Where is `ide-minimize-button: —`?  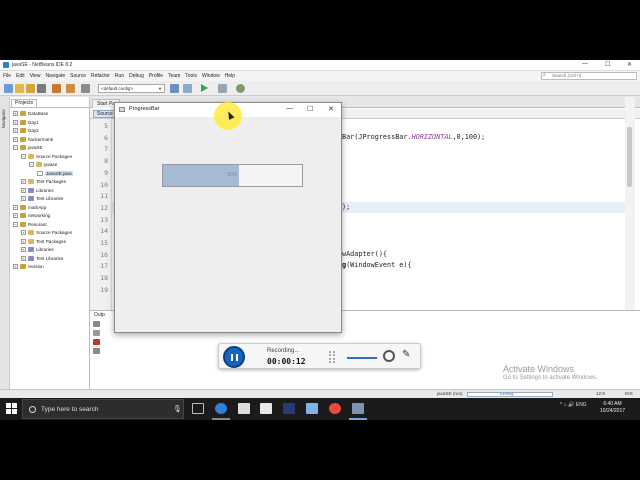 ide-minimize-button: — is located at coordinates (585, 64).